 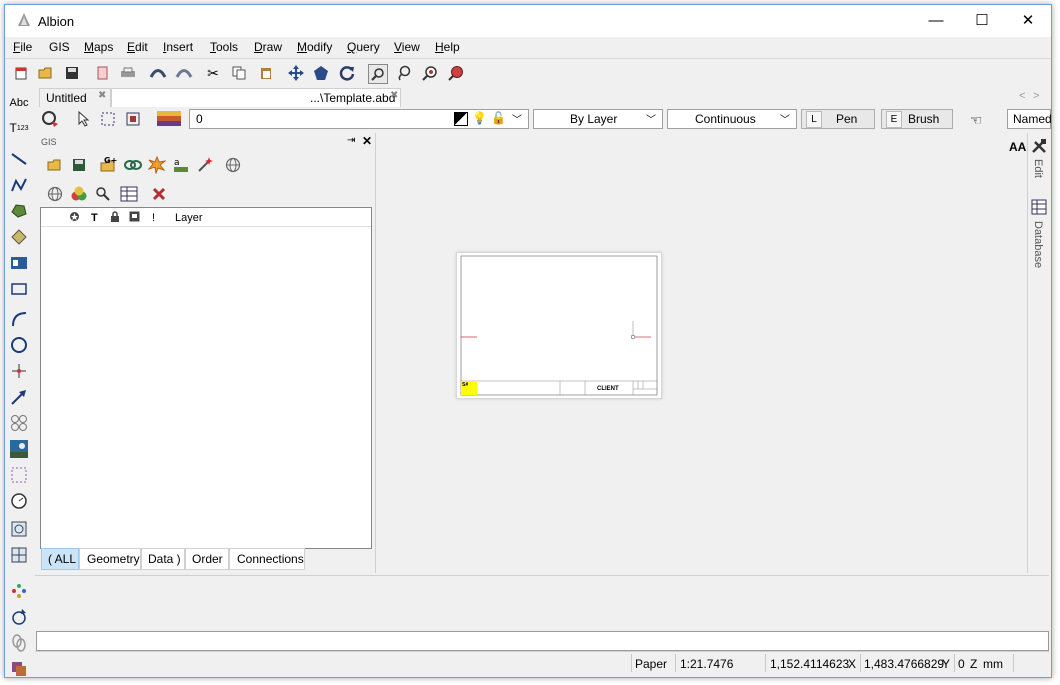 What do you see at coordinates (133, 165) in the screenshot?
I see `gis-connect-icon` at bounding box center [133, 165].